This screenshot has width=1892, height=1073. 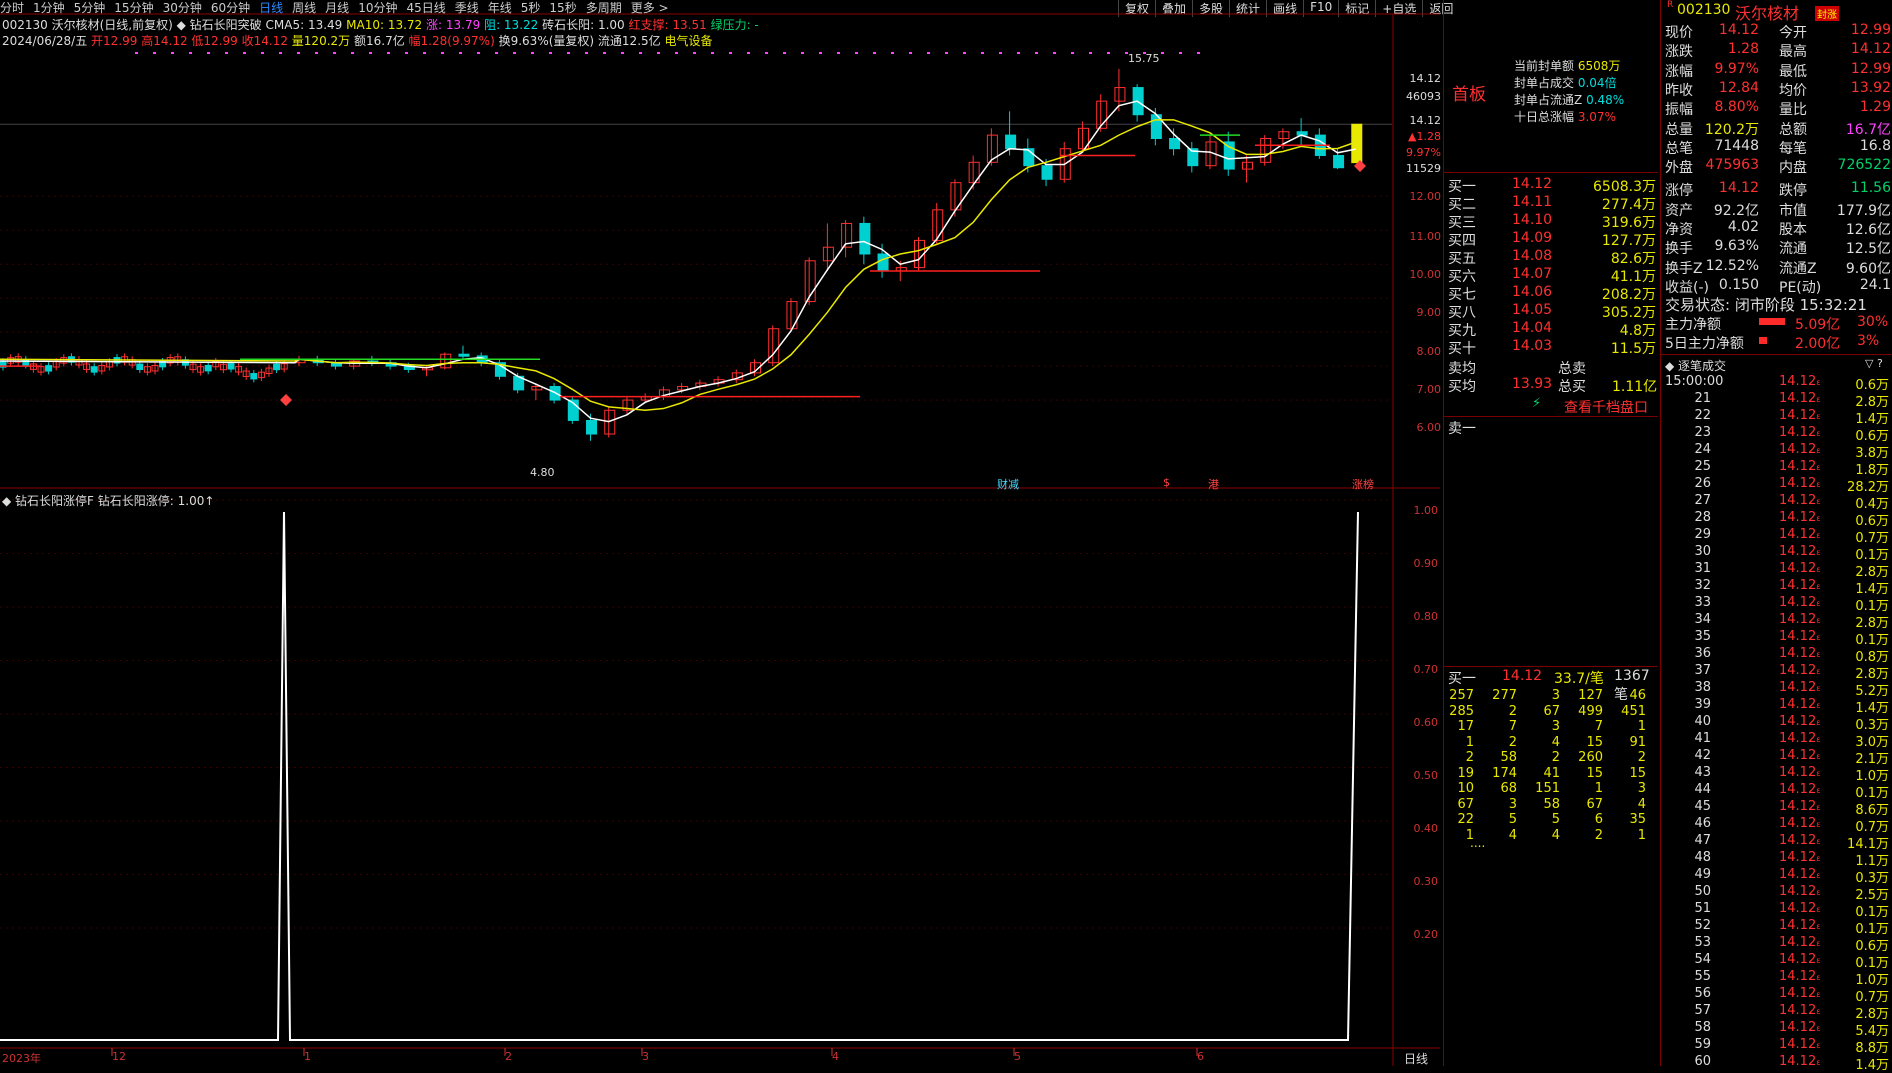 I want to click on trade-row: 43 14.12ε 1.0万, so click(x=1776, y=774).